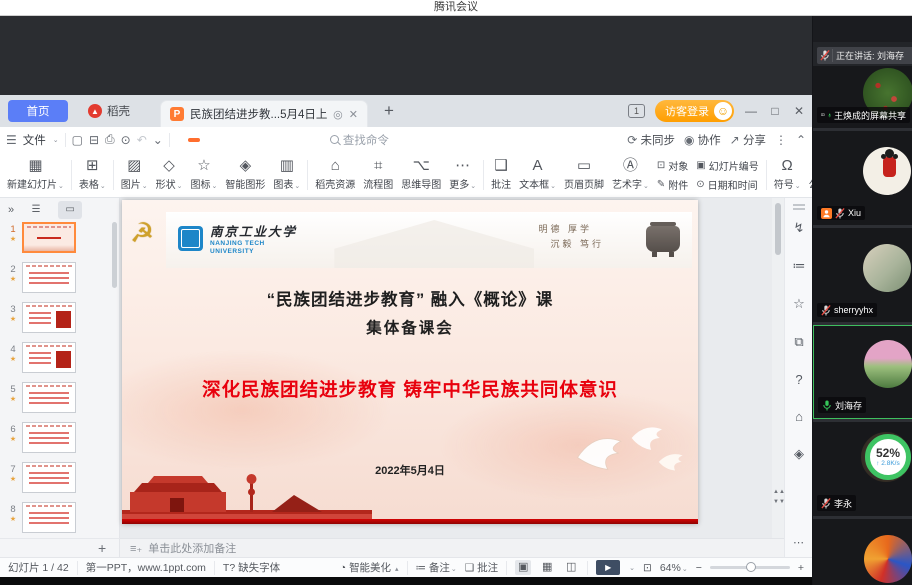 This screenshot has height=585, width=912. What do you see at coordinates (799, 379) in the screenshot?
I see `help-icon: ?` at bounding box center [799, 379].